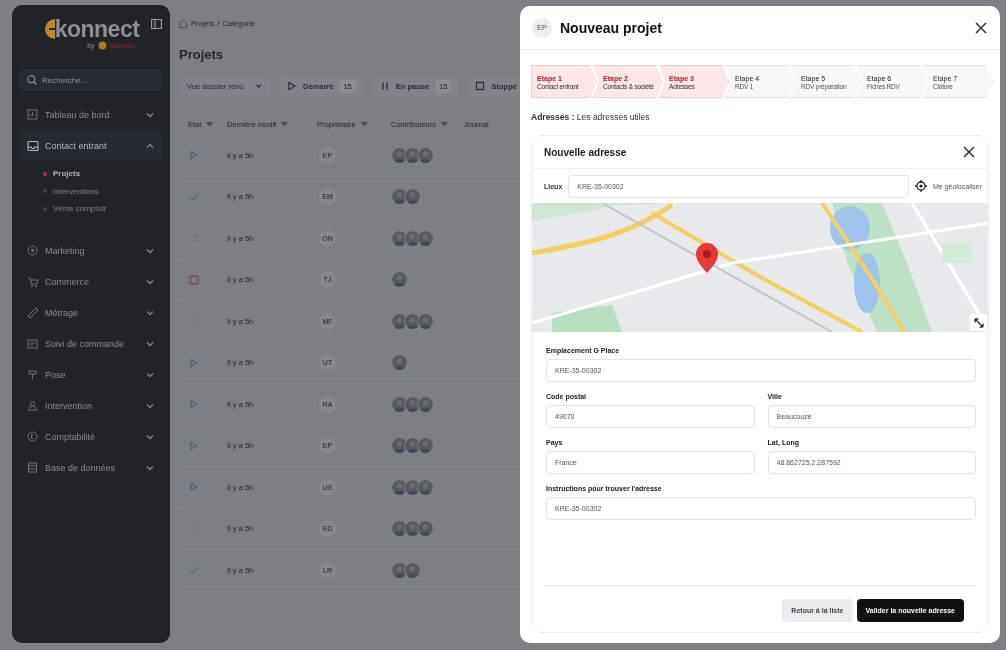 The width and height of the screenshot is (1006, 650). I want to click on logo-icon, so click(48, 29).